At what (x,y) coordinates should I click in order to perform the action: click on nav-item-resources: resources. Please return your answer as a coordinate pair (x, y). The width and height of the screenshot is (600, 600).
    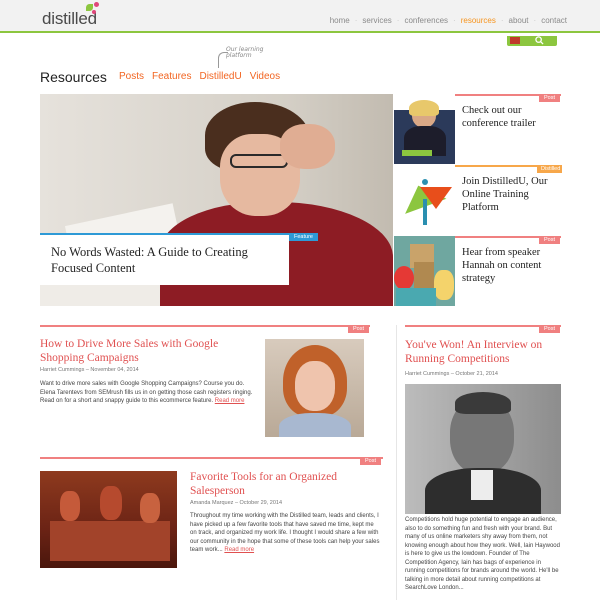
    Looking at the image, I should click on (478, 20).